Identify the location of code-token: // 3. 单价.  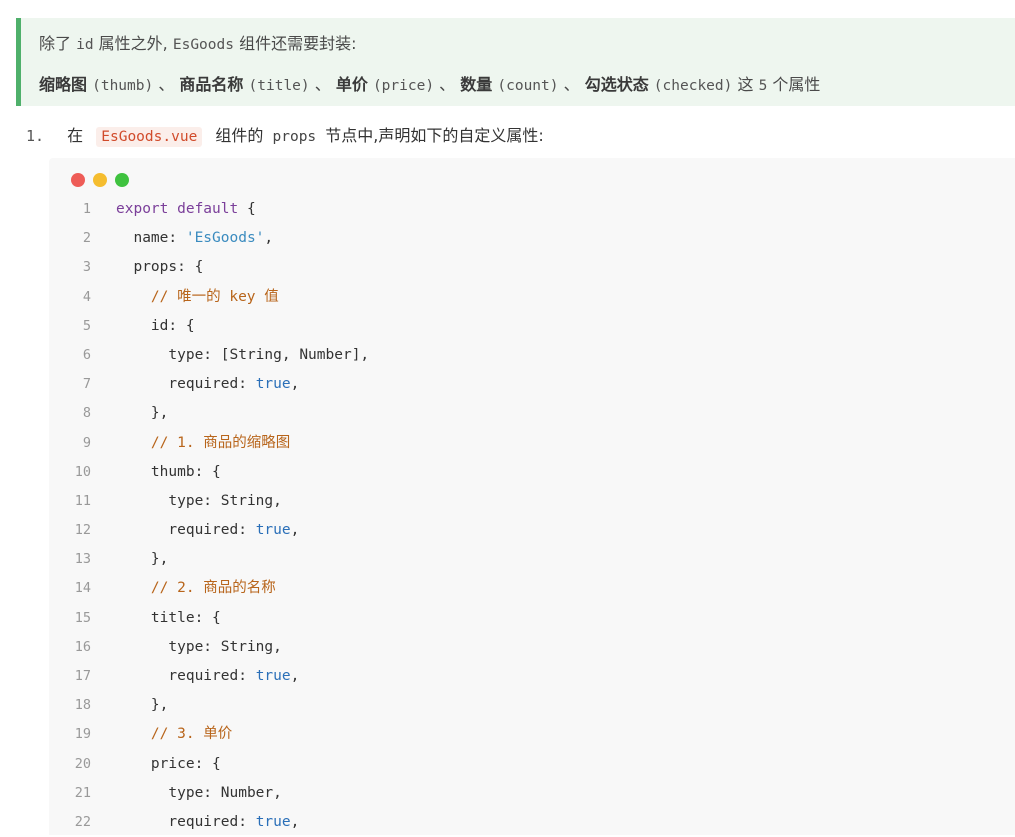
(174, 734).